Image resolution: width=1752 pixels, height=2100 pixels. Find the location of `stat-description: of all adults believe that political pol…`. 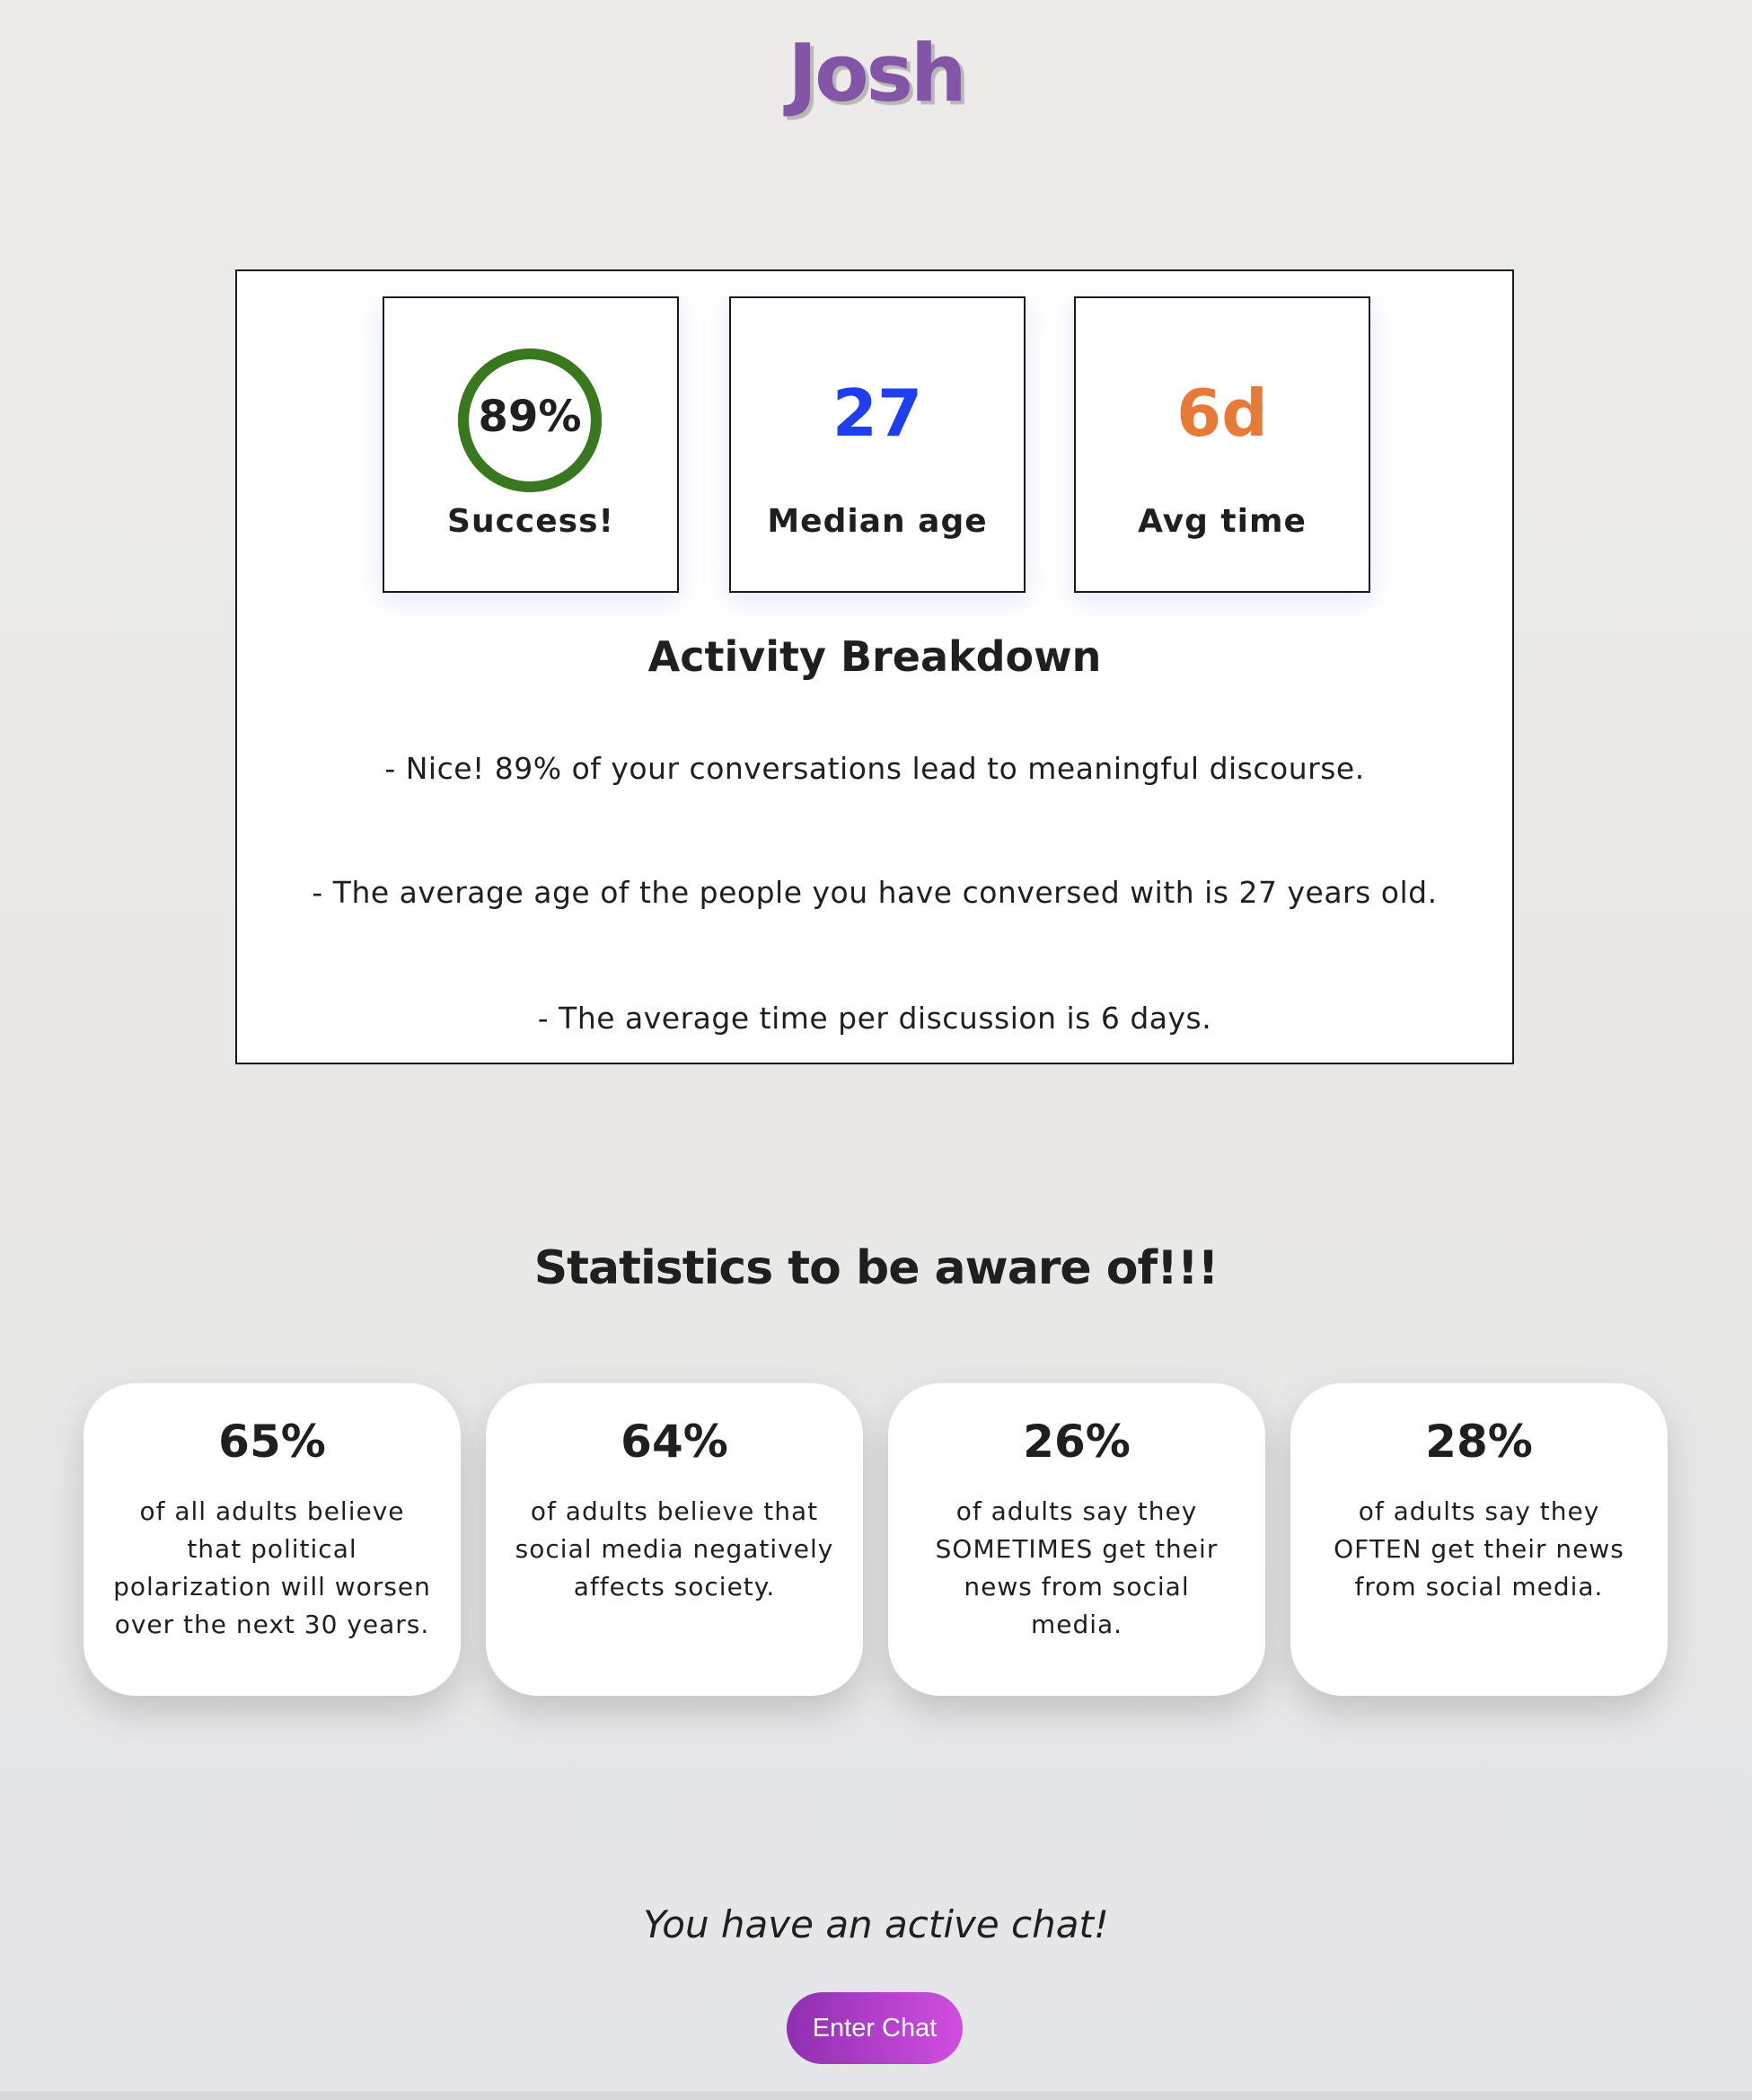

stat-description: of all adults believe that political pol… is located at coordinates (272, 1567).